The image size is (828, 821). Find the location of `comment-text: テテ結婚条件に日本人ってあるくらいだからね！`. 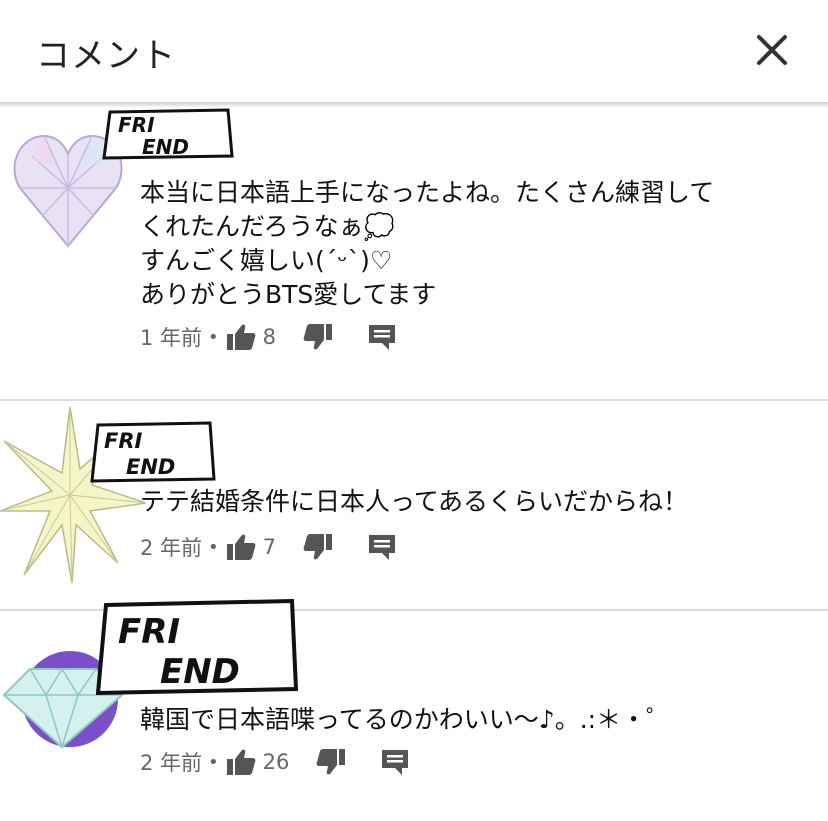

comment-text: テテ結婚条件に日本人ってあるくらいだからね！ is located at coordinates (414, 501).